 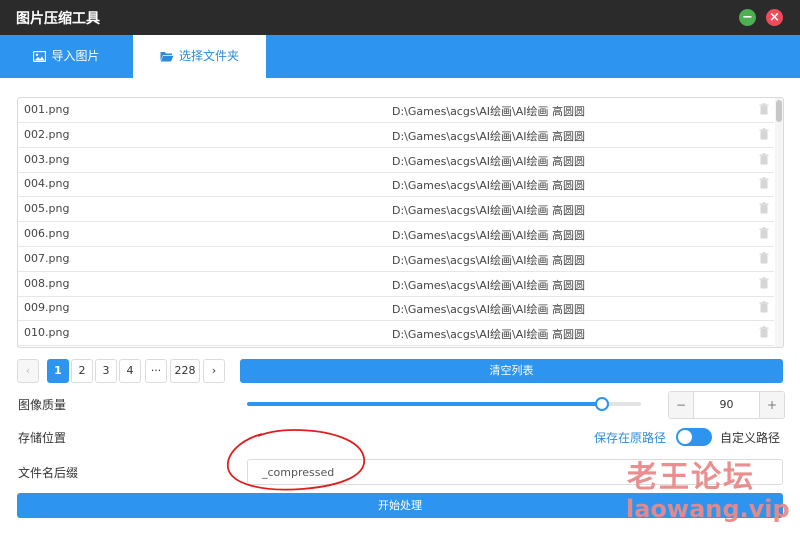 I want to click on table-row: 001.png D:\Games\acgs\AI绘画\AI绘画 高圆圆, so click(x=396, y=110).